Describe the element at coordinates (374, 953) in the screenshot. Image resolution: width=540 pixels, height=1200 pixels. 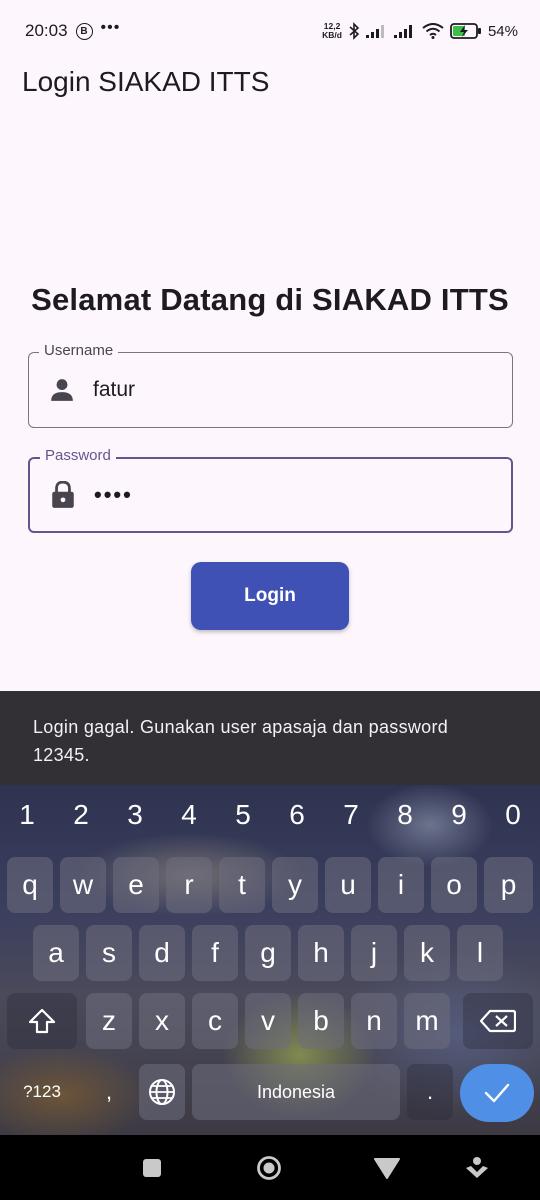
I see `key-j: j` at that location.